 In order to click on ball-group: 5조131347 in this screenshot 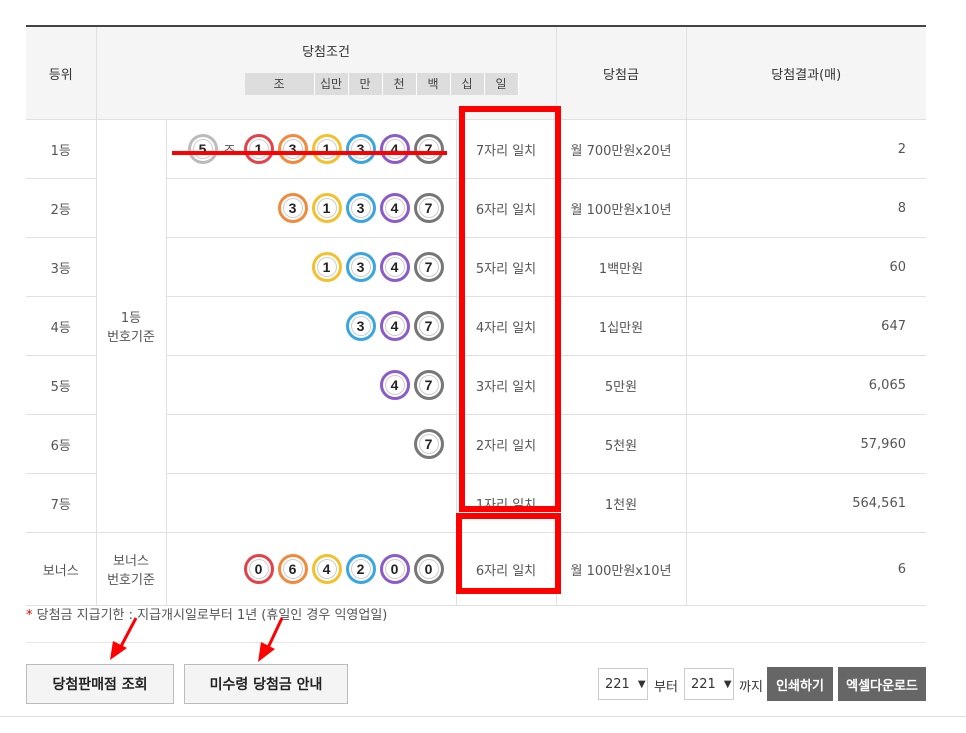, I will do `click(311, 149)`.